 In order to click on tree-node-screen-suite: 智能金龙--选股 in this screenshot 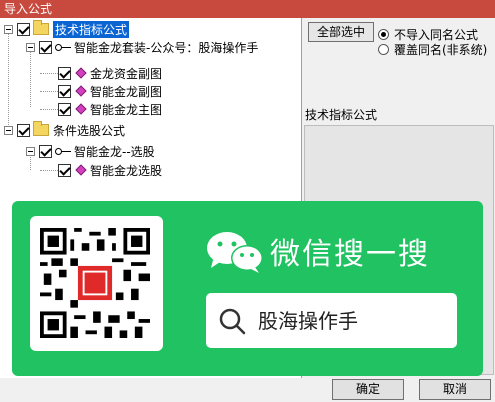, I will do `click(90, 151)`.